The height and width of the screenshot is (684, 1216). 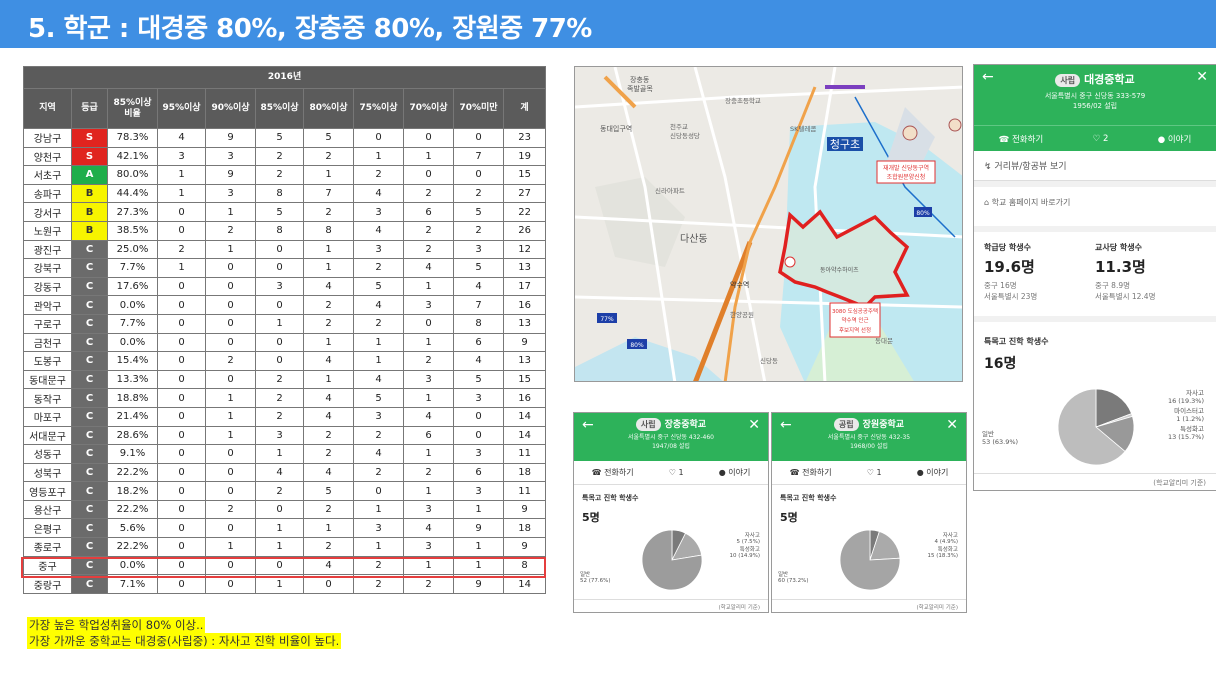 I want to click on school-name: 장충중학교, so click(x=685, y=425).